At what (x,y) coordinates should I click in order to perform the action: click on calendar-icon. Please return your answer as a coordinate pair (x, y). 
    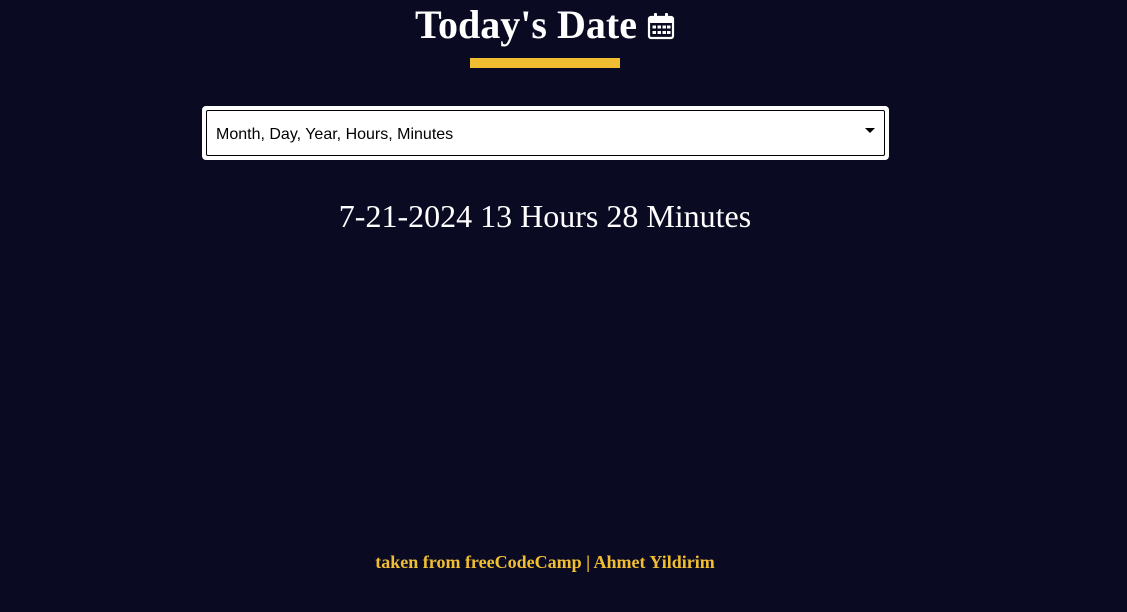
    Looking at the image, I should click on (661, 26).